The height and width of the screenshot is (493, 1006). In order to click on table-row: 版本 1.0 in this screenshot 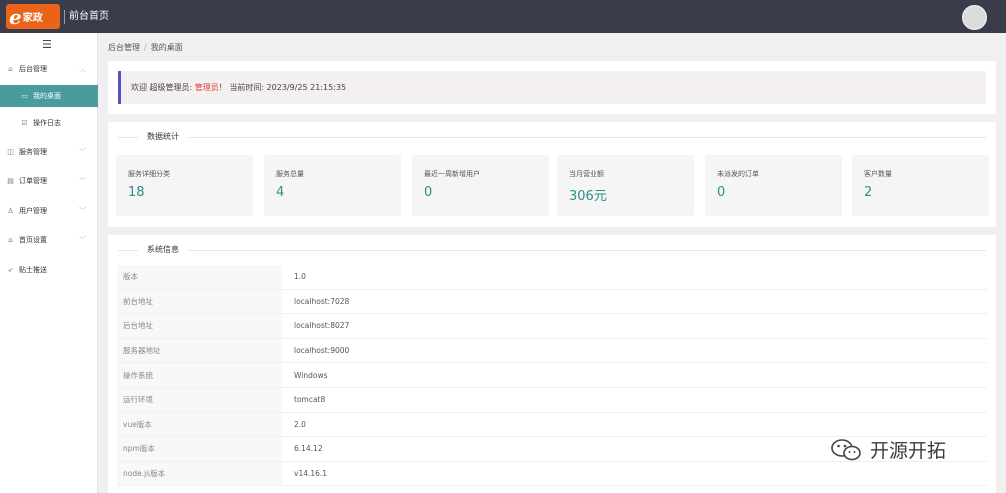, I will do `click(552, 277)`.